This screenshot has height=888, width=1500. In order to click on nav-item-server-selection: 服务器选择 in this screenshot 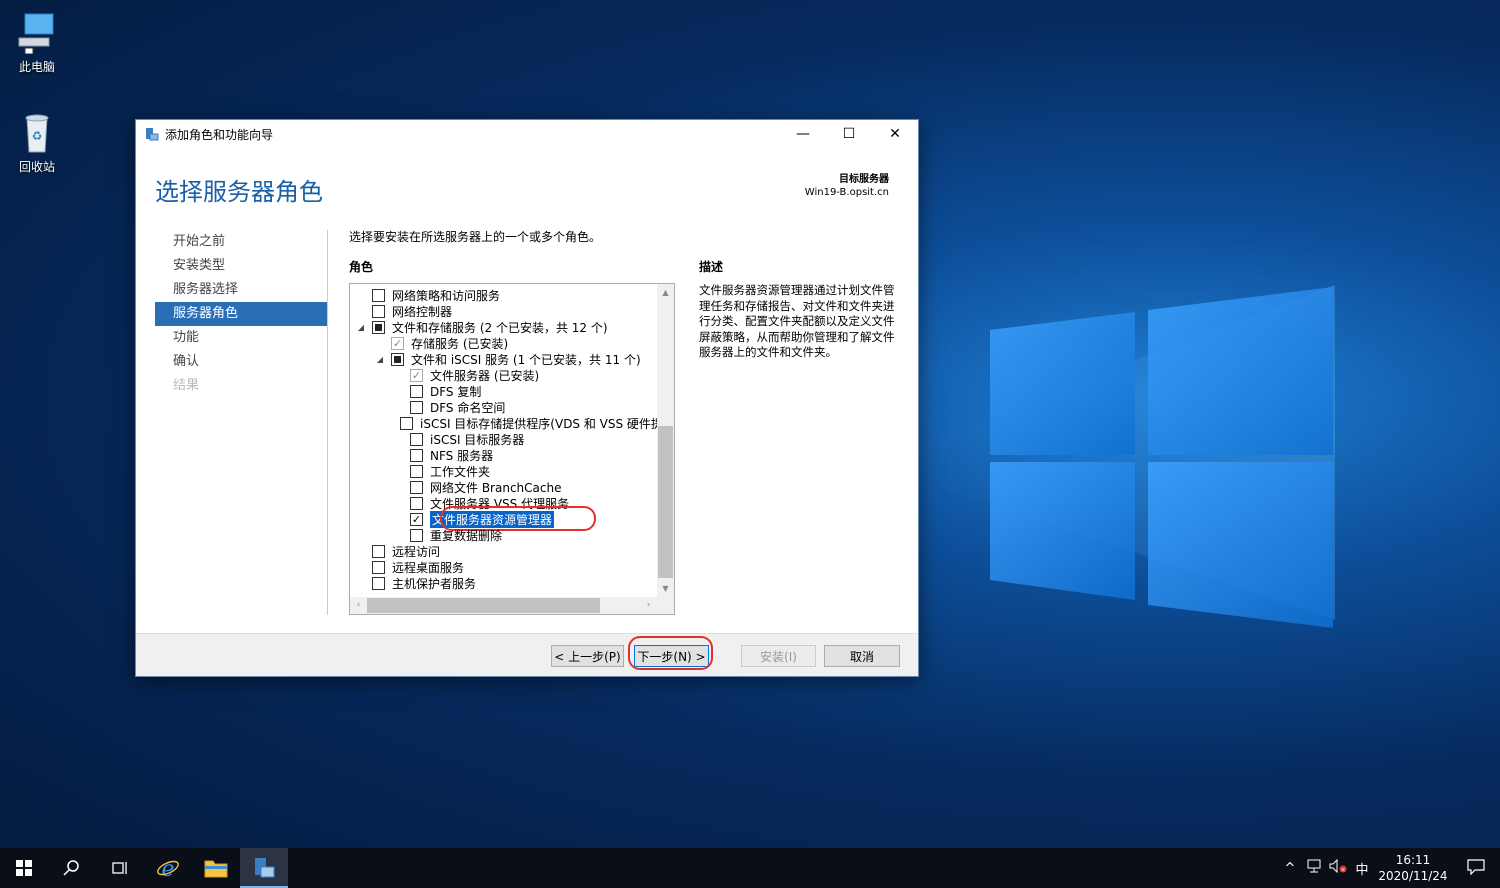, I will do `click(241, 290)`.